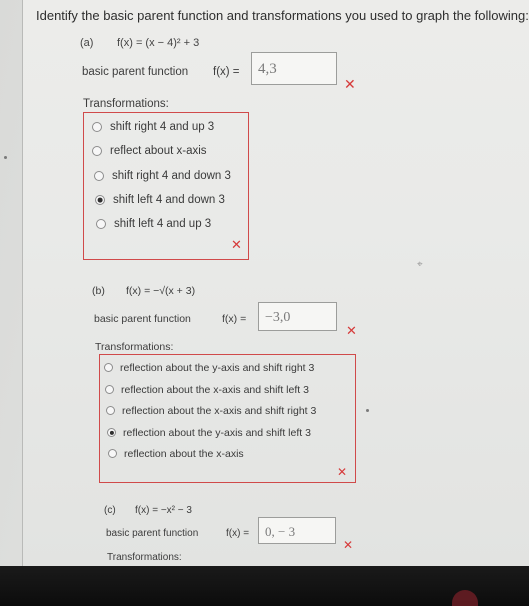  What do you see at coordinates (267, 69) in the screenshot?
I see `part-a-answer-value: 4,3` at bounding box center [267, 69].